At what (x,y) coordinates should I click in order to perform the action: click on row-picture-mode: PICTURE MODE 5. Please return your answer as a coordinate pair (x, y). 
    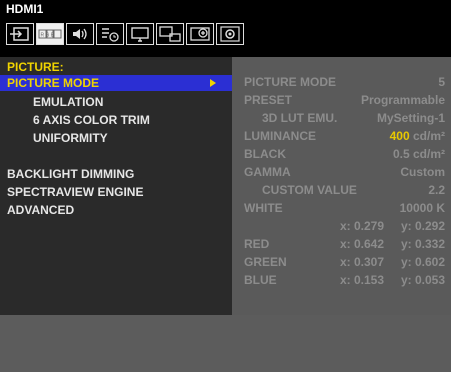
    Looking at the image, I should click on (341, 82).